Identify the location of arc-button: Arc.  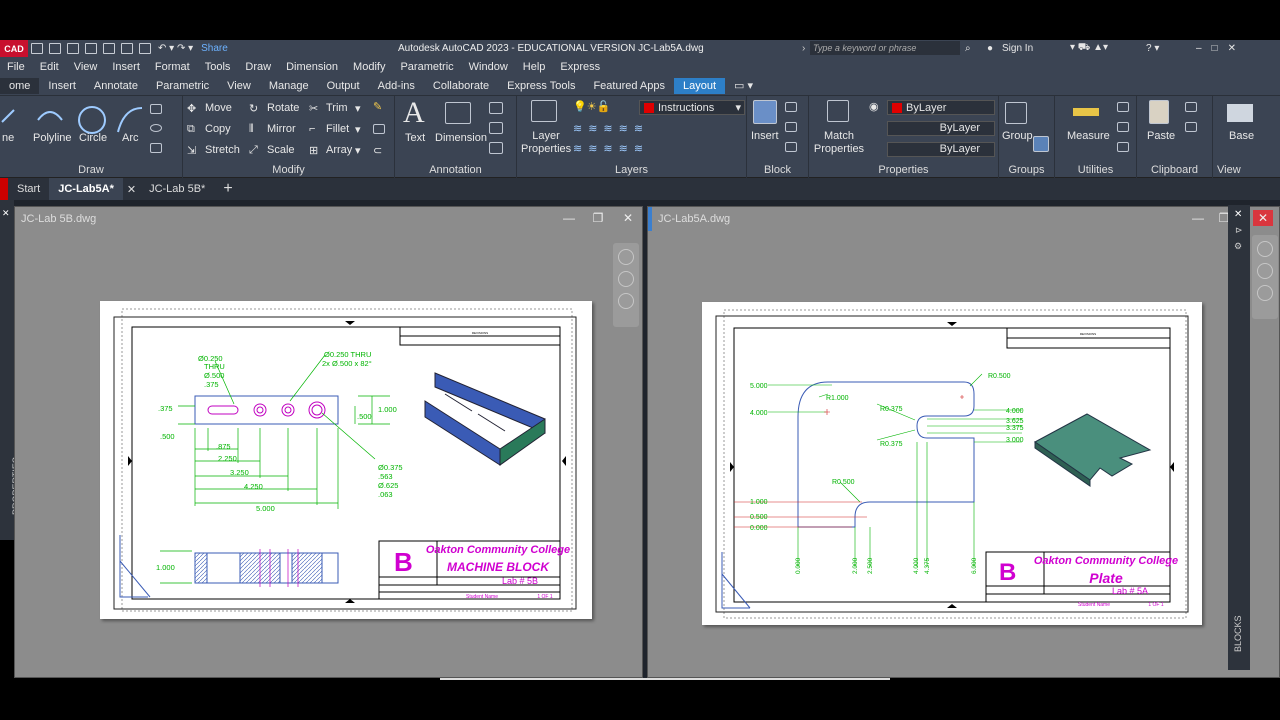
(130, 138).